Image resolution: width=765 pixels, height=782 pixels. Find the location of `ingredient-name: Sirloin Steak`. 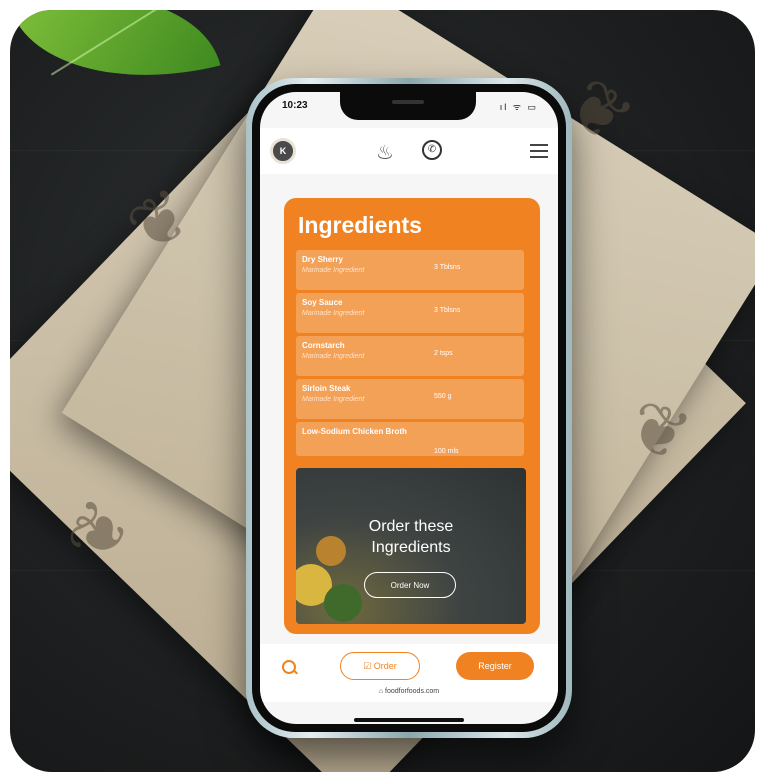

ingredient-name: Sirloin Steak is located at coordinates (326, 388).